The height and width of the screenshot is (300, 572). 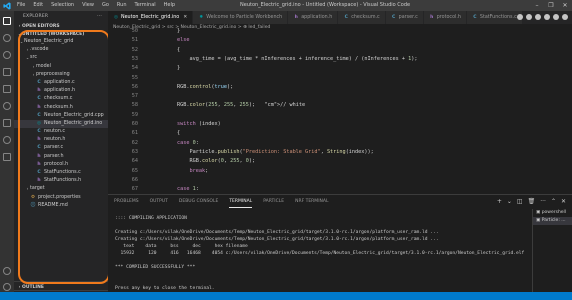 I want to click on tree-item: Cneuton.c, so click(x=61, y=132).